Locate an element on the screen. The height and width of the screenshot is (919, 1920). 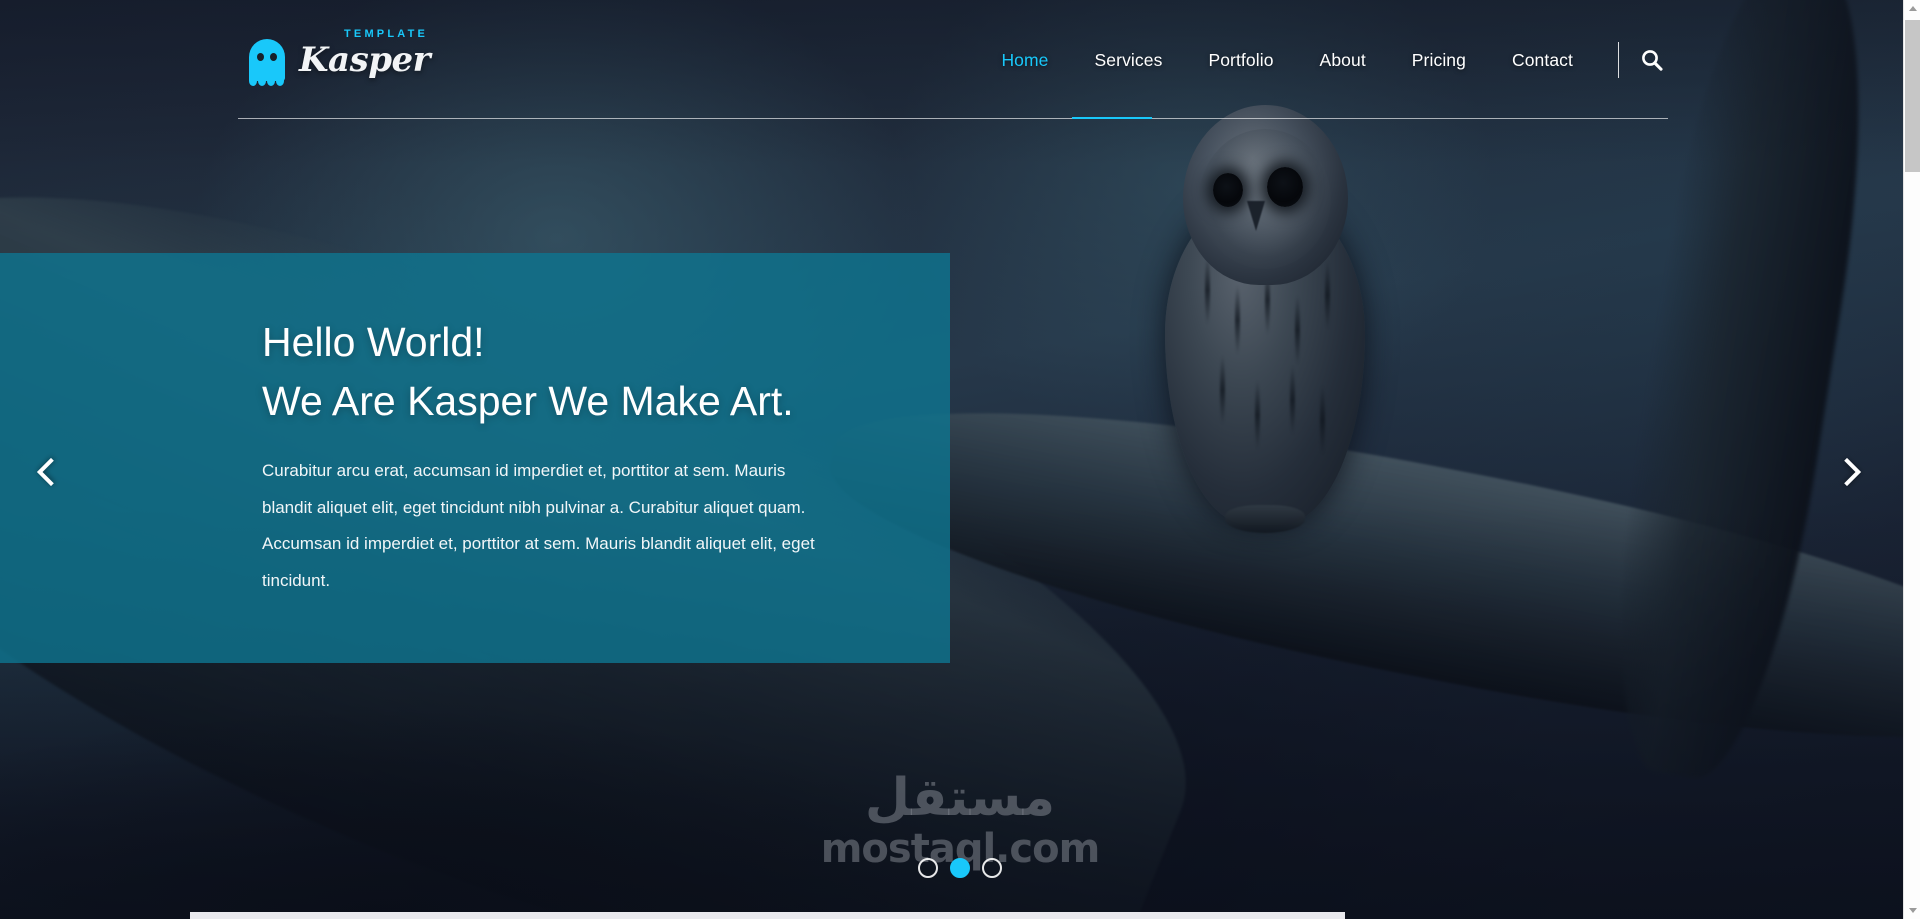
carousel-prev-button is located at coordinates (48, 472).